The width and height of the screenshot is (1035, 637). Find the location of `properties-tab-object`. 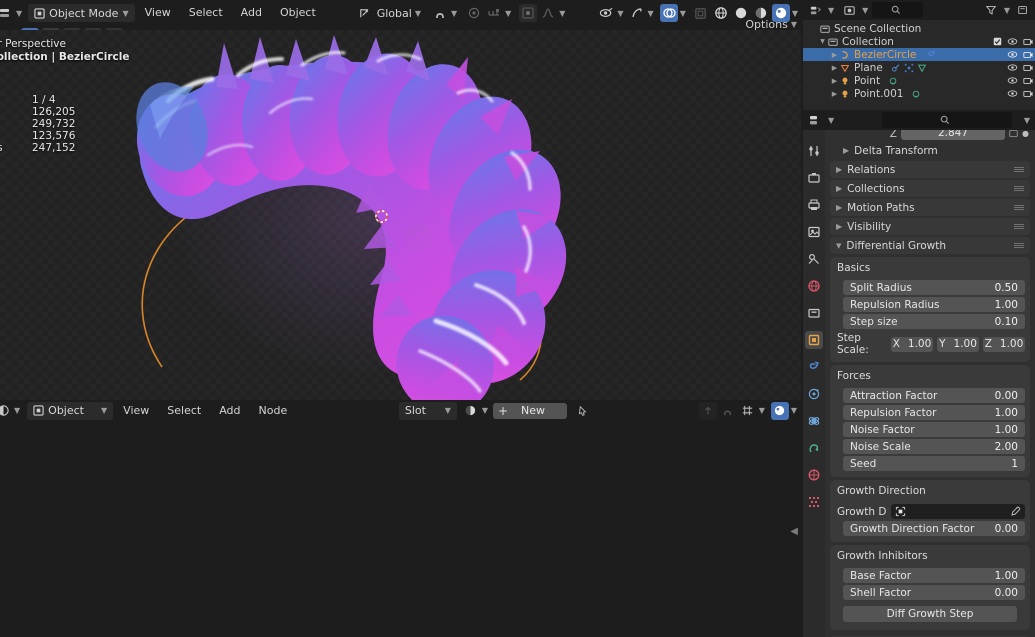

properties-tab-object is located at coordinates (814, 340).